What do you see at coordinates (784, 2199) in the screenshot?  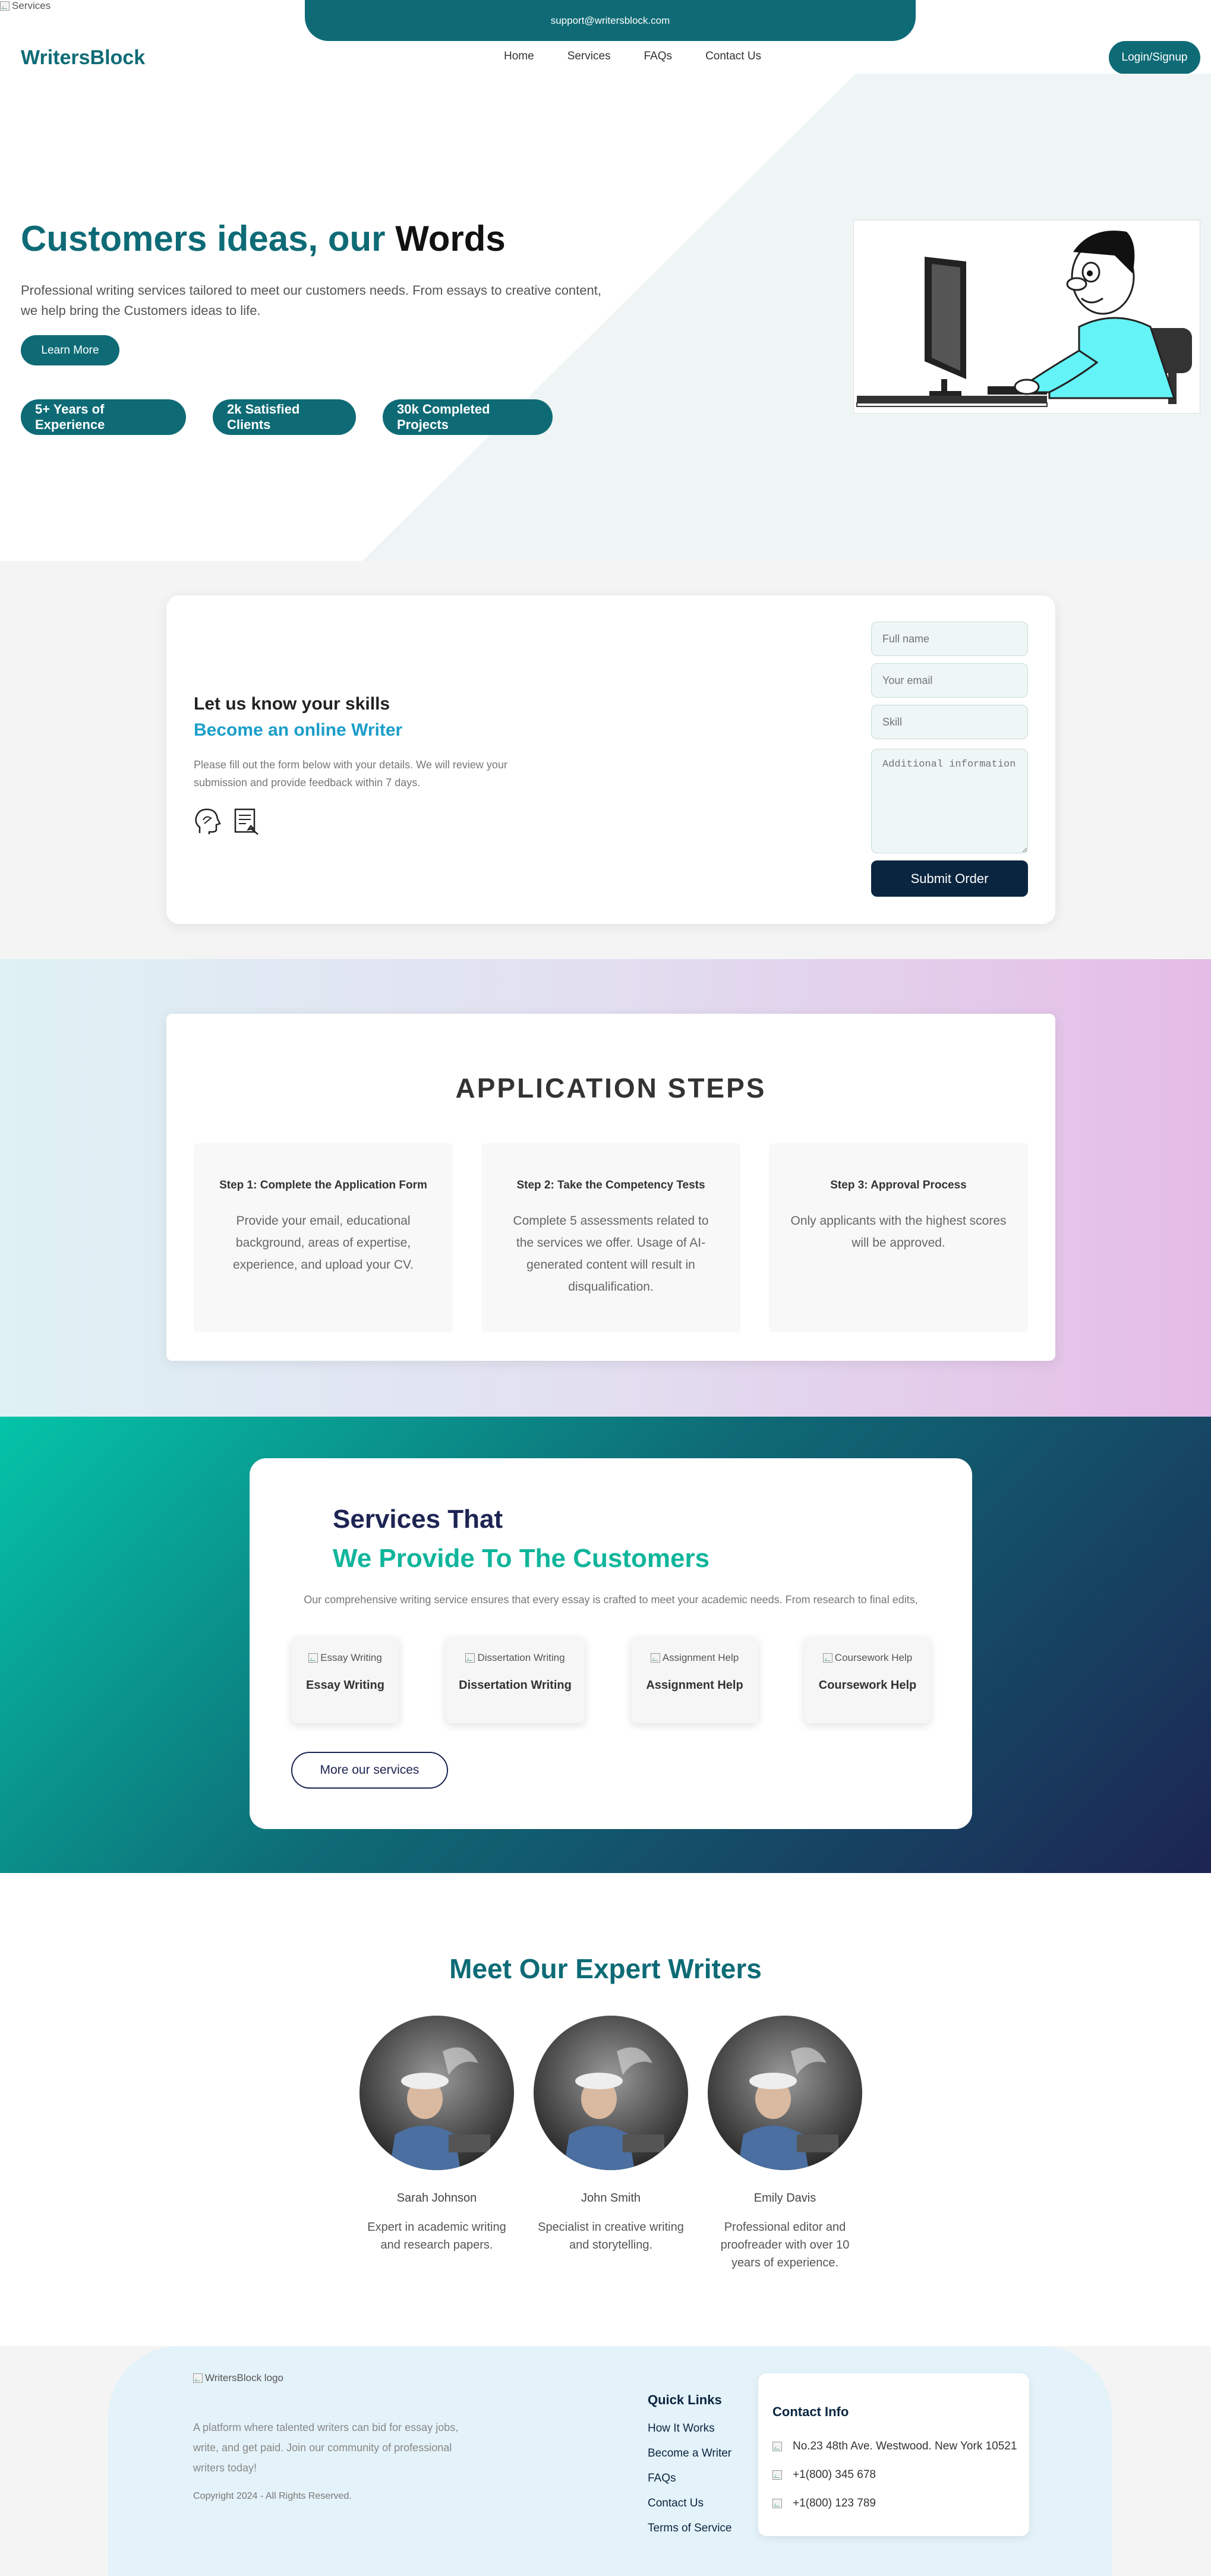 I see `writer-name: Emily Davis` at bounding box center [784, 2199].